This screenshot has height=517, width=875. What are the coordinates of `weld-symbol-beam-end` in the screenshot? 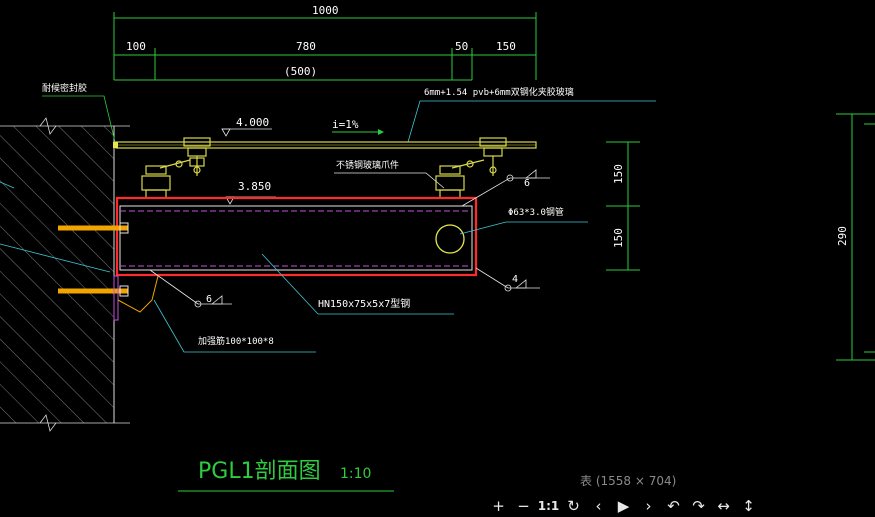 It's located at (507, 279).